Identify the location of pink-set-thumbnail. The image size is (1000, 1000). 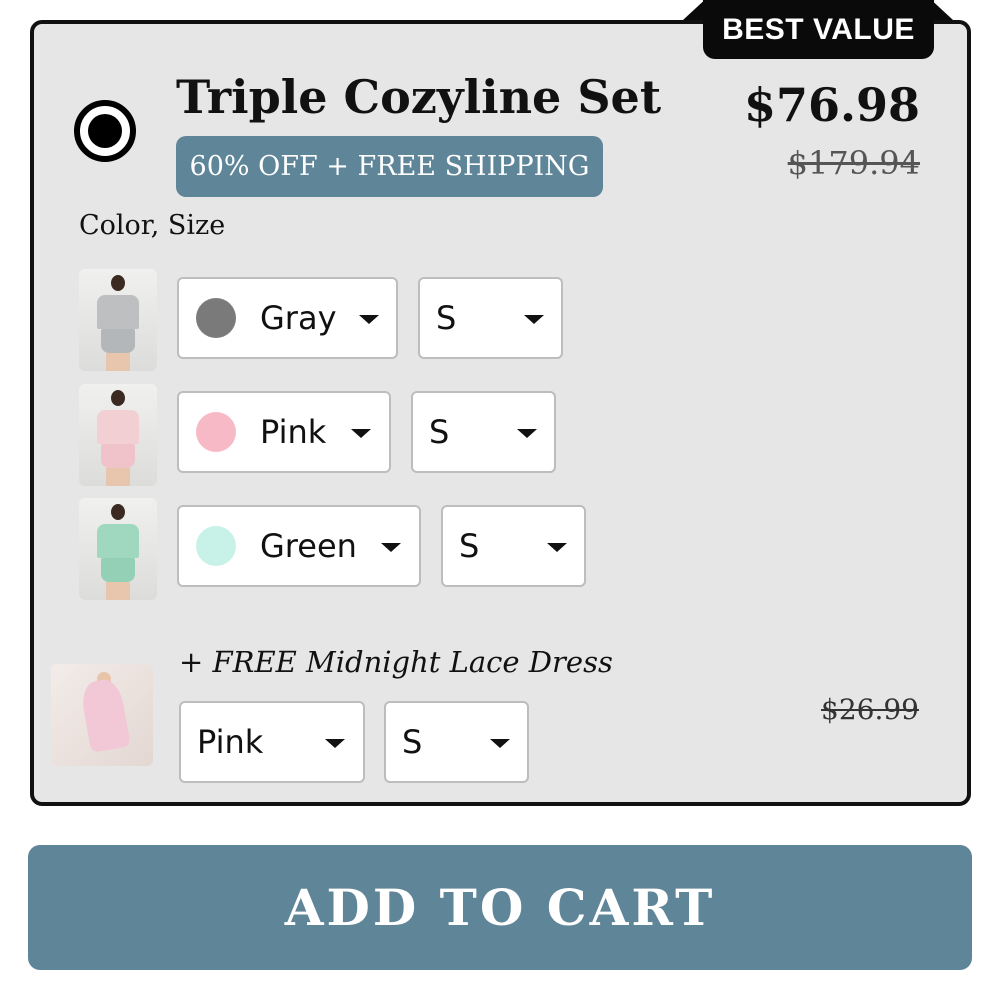
(118, 435).